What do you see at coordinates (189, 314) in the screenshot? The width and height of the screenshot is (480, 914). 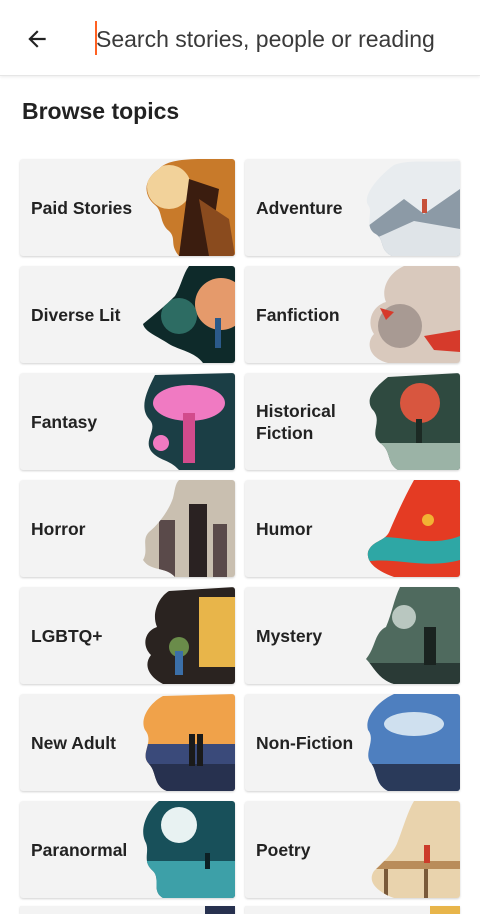 I see `diverse-lit-art` at bounding box center [189, 314].